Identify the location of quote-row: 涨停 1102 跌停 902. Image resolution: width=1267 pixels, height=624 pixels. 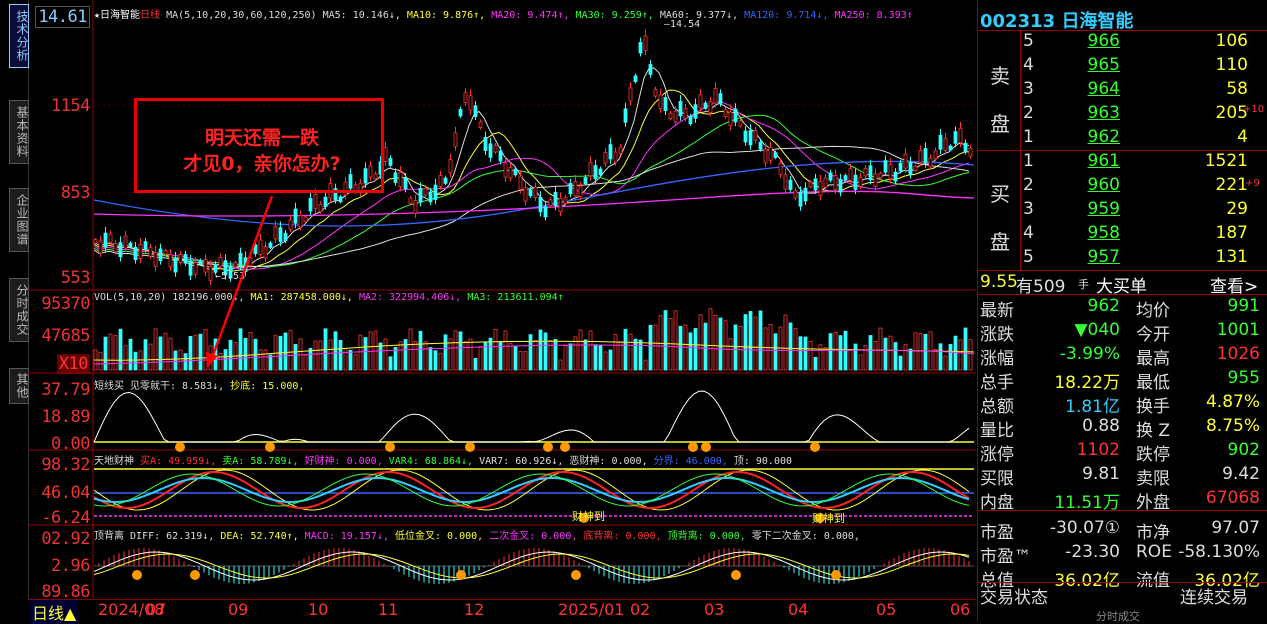
(1122, 452).